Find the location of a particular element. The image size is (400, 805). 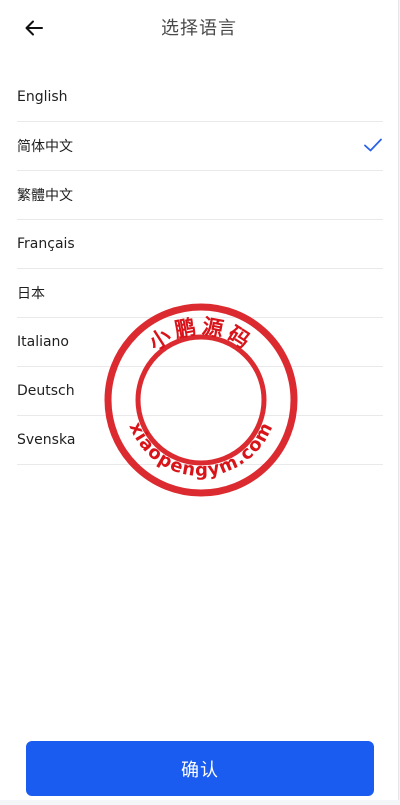

confirm-button: 确认 is located at coordinates (200, 768).